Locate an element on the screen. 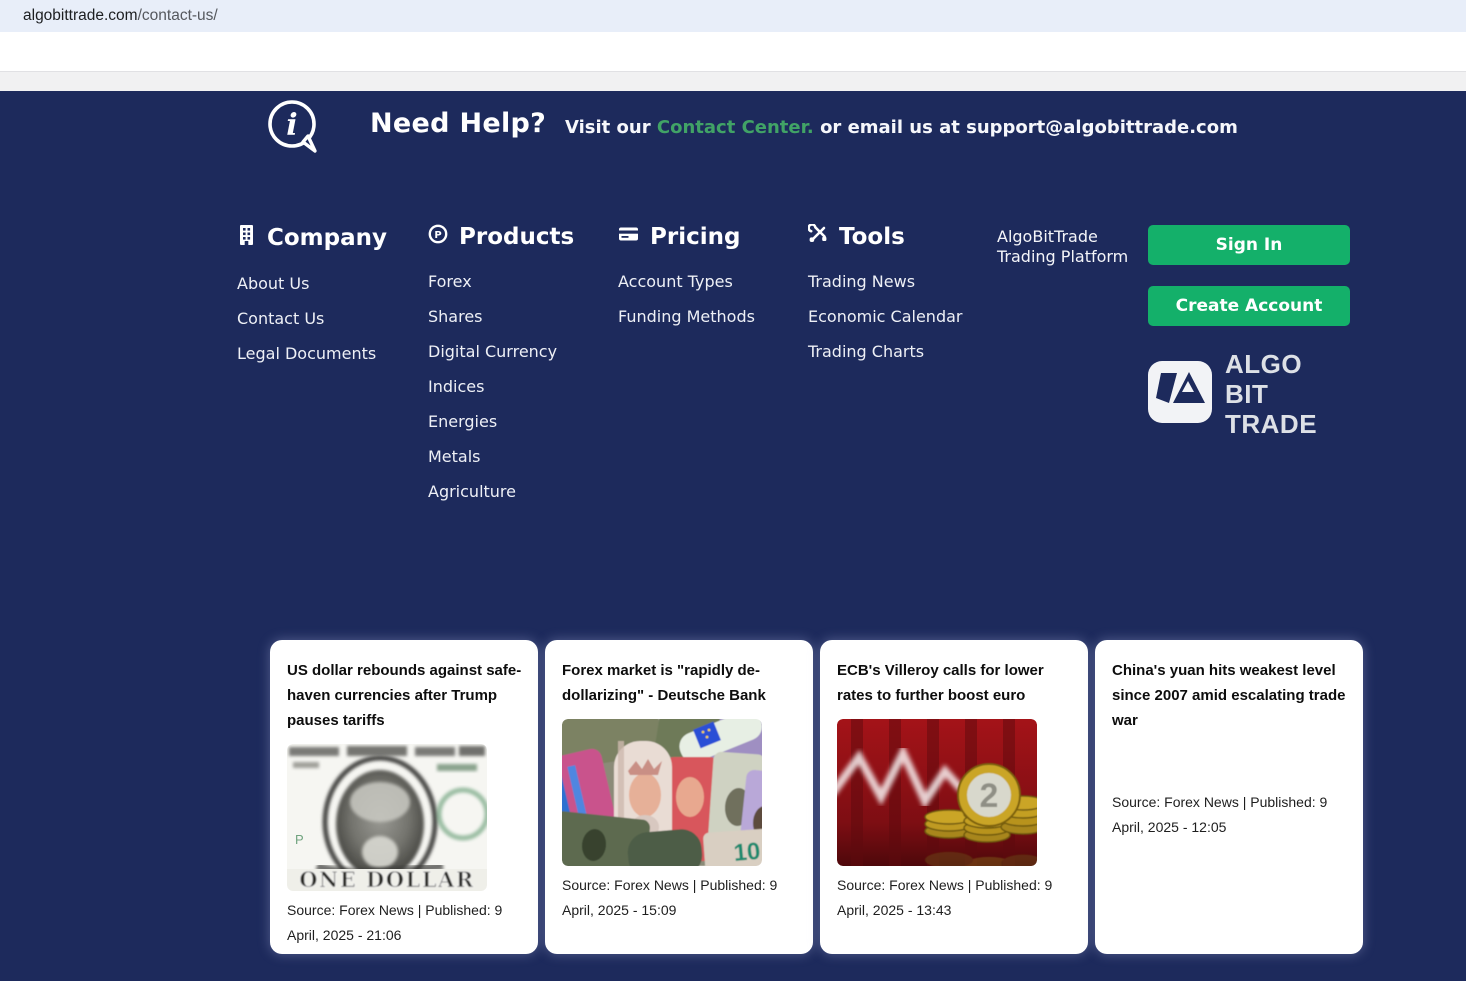  euro-coin-numeral: 2 is located at coordinates (989, 796).